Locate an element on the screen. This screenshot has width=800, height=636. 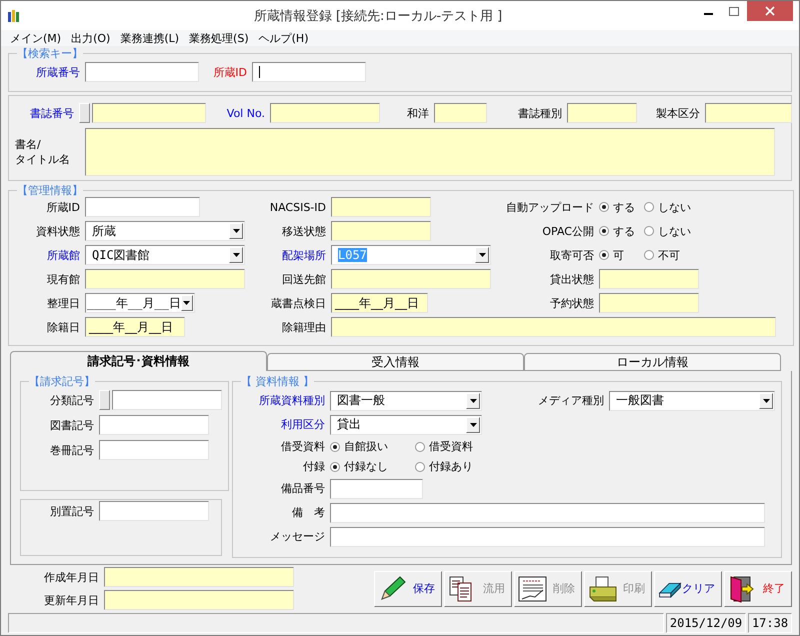
toolbar-button: 終了 is located at coordinates (758, 588).